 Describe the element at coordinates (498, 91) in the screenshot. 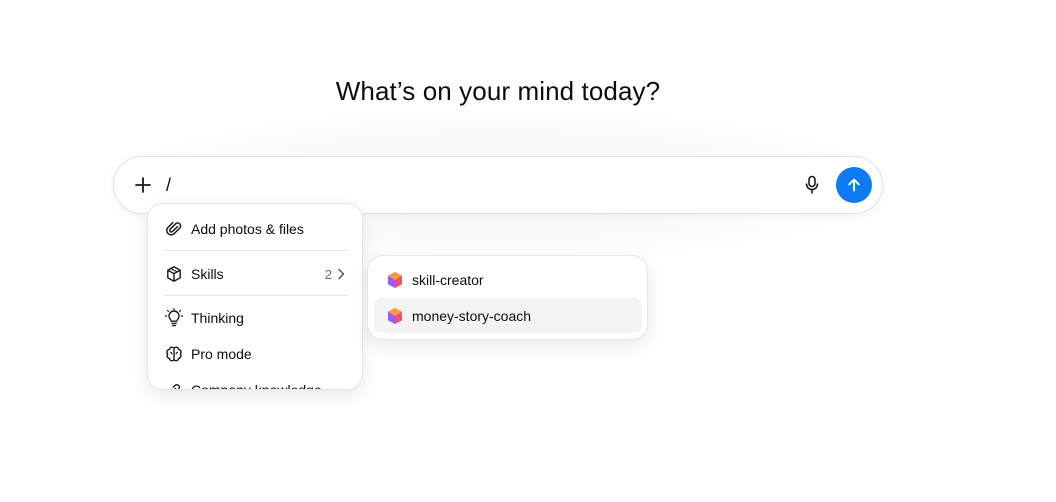

I see `page-title: What’s on your mind today?` at that location.